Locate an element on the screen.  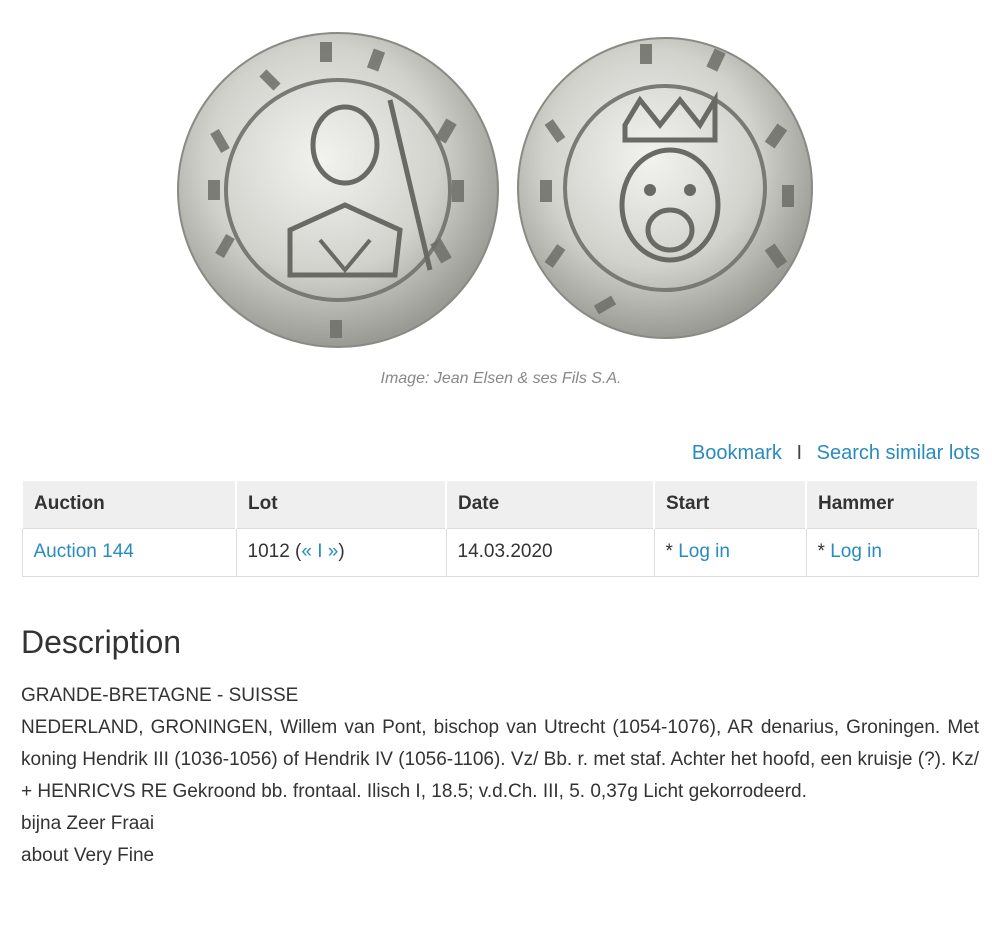
hammer-prefix: * is located at coordinates (824, 551).